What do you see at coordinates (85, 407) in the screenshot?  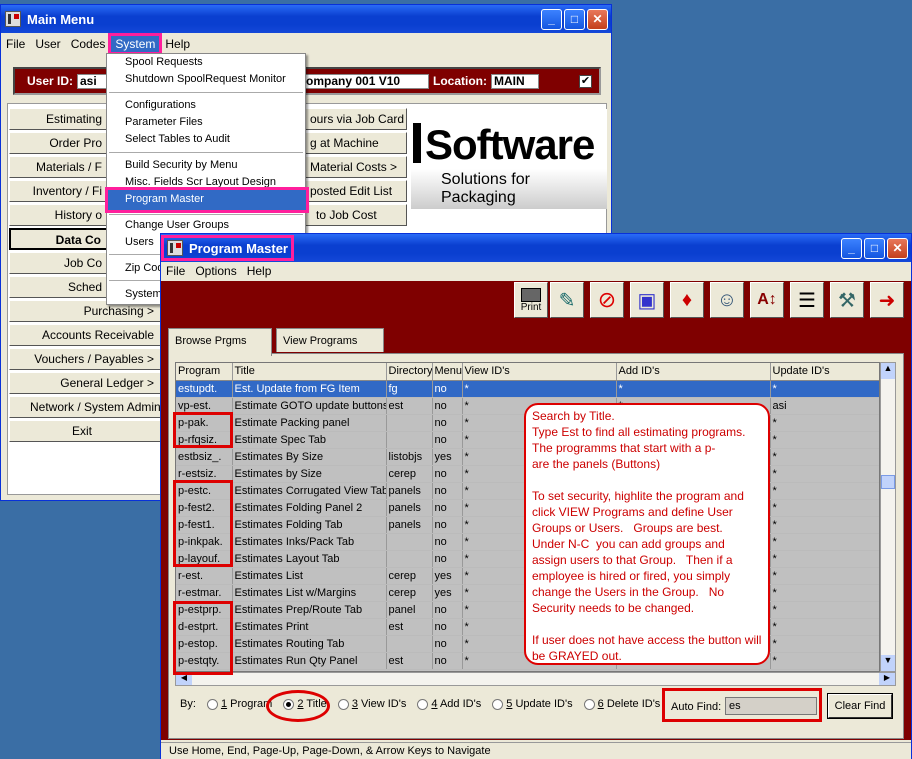 I see `btn-network-admin: Network / System Administ` at bounding box center [85, 407].